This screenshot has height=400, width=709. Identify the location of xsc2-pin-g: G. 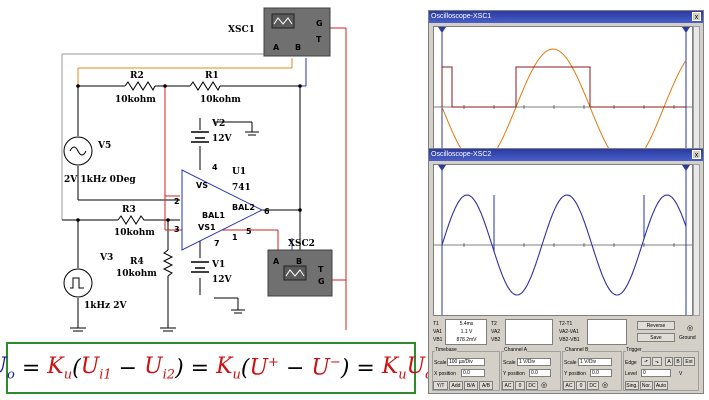
(321, 281).